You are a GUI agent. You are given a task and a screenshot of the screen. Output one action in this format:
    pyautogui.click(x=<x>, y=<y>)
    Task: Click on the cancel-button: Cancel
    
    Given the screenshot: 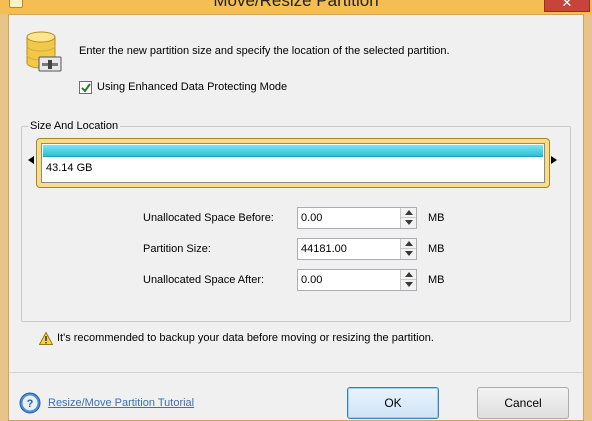 What is the action you would take?
    pyautogui.click(x=523, y=403)
    